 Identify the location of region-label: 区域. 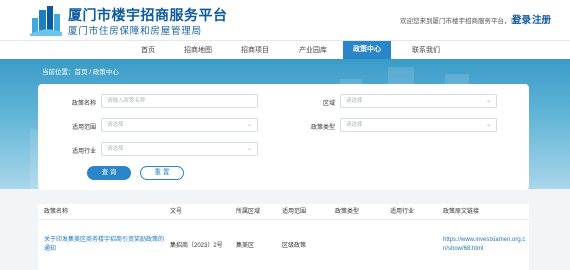
(328, 104).